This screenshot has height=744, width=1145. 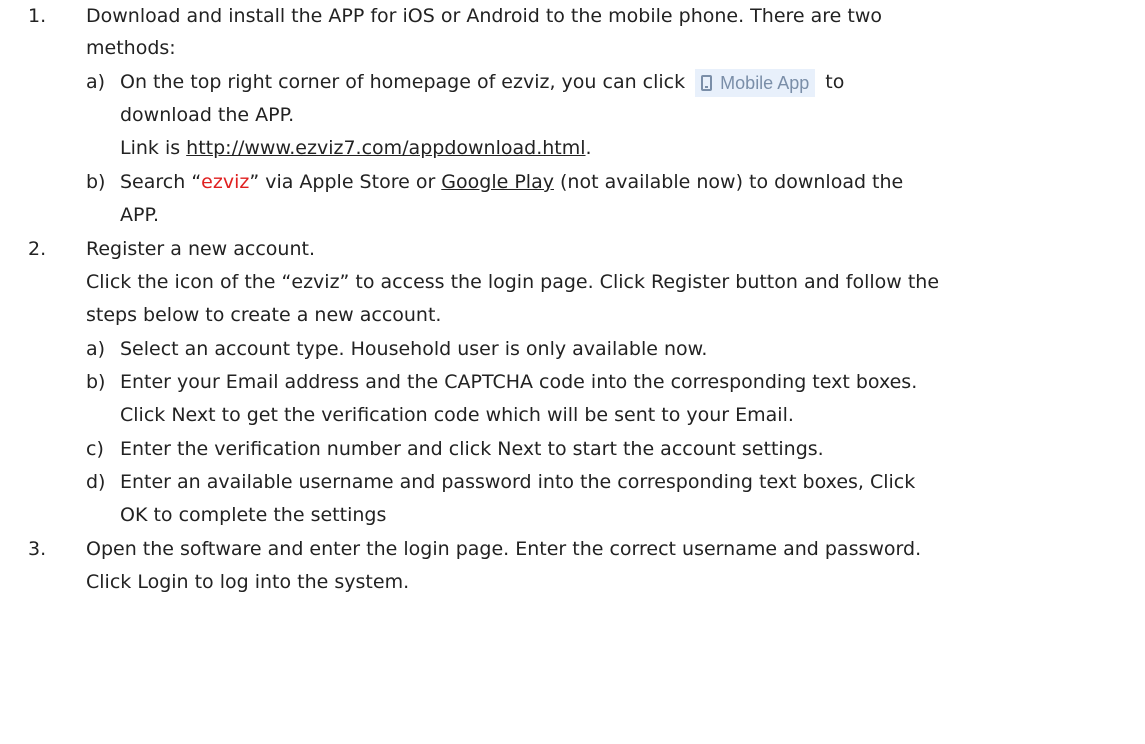 I want to click on step-c-label: c), so click(x=95, y=449).